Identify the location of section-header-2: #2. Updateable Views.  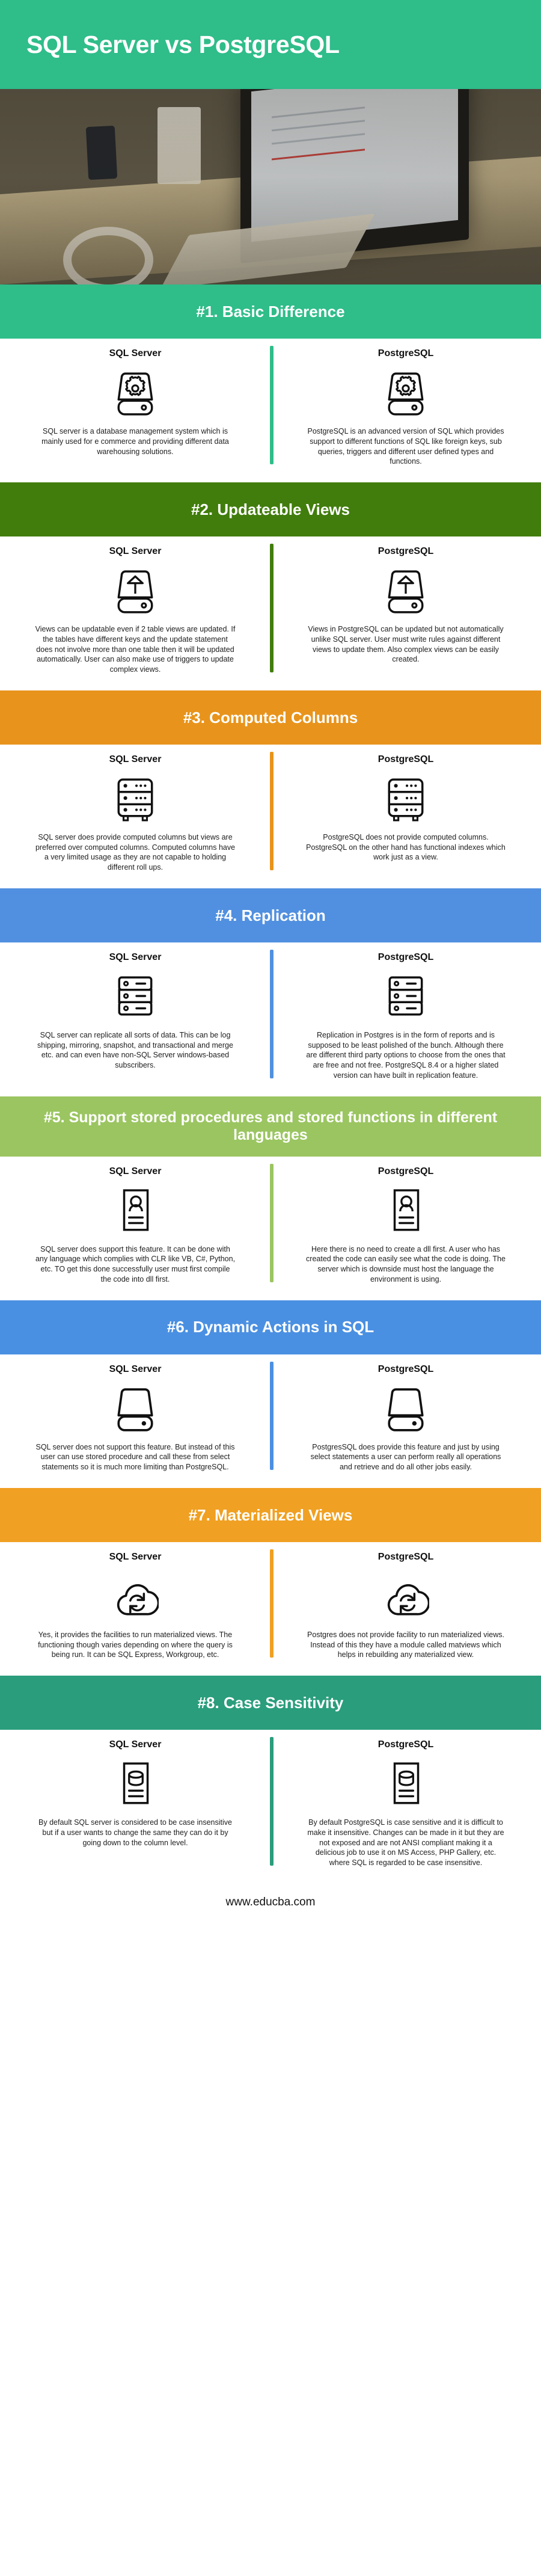
(270, 509).